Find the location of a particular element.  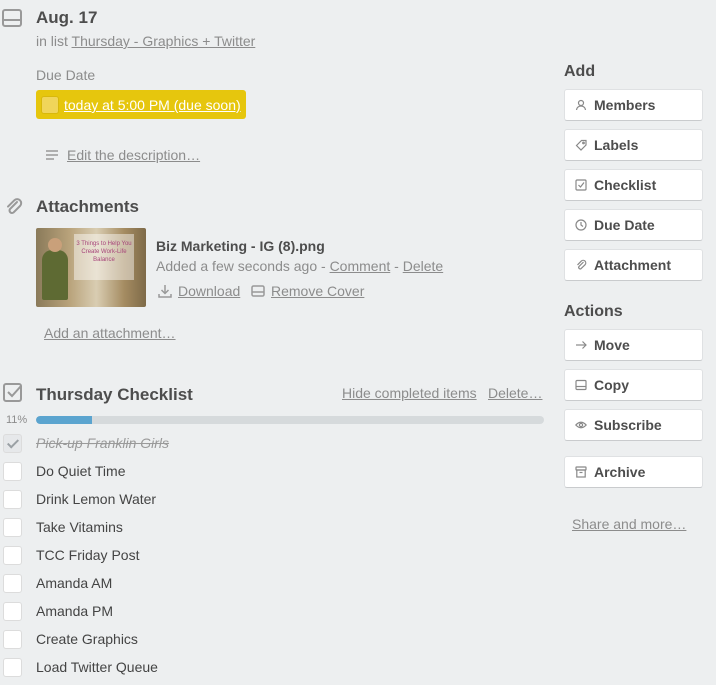

checklist-item: Pick-up Franklin Girls is located at coordinates (280, 446).